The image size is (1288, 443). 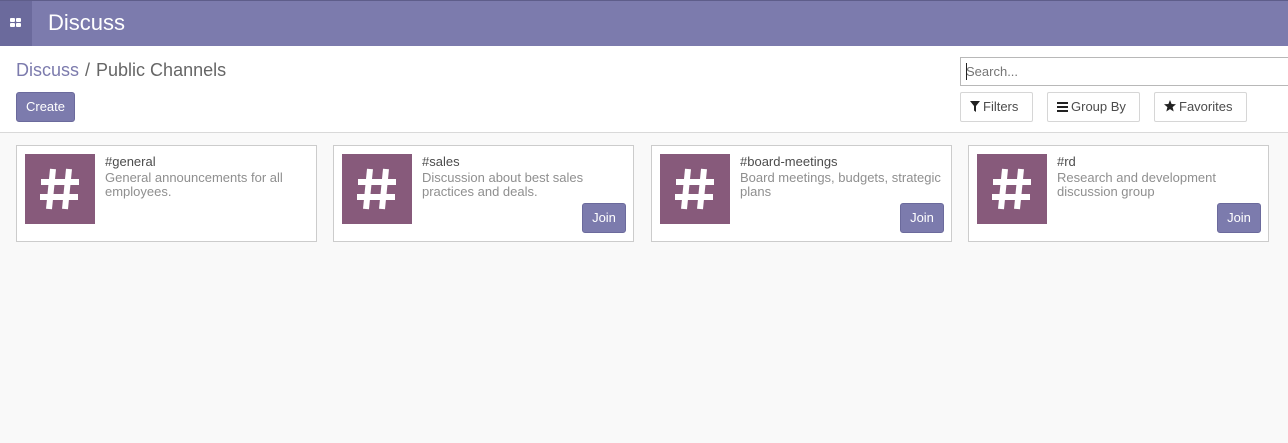 What do you see at coordinates (1062, 108) in the screenshot?
I see `bars-icon` at bounding box center [1062, 108].